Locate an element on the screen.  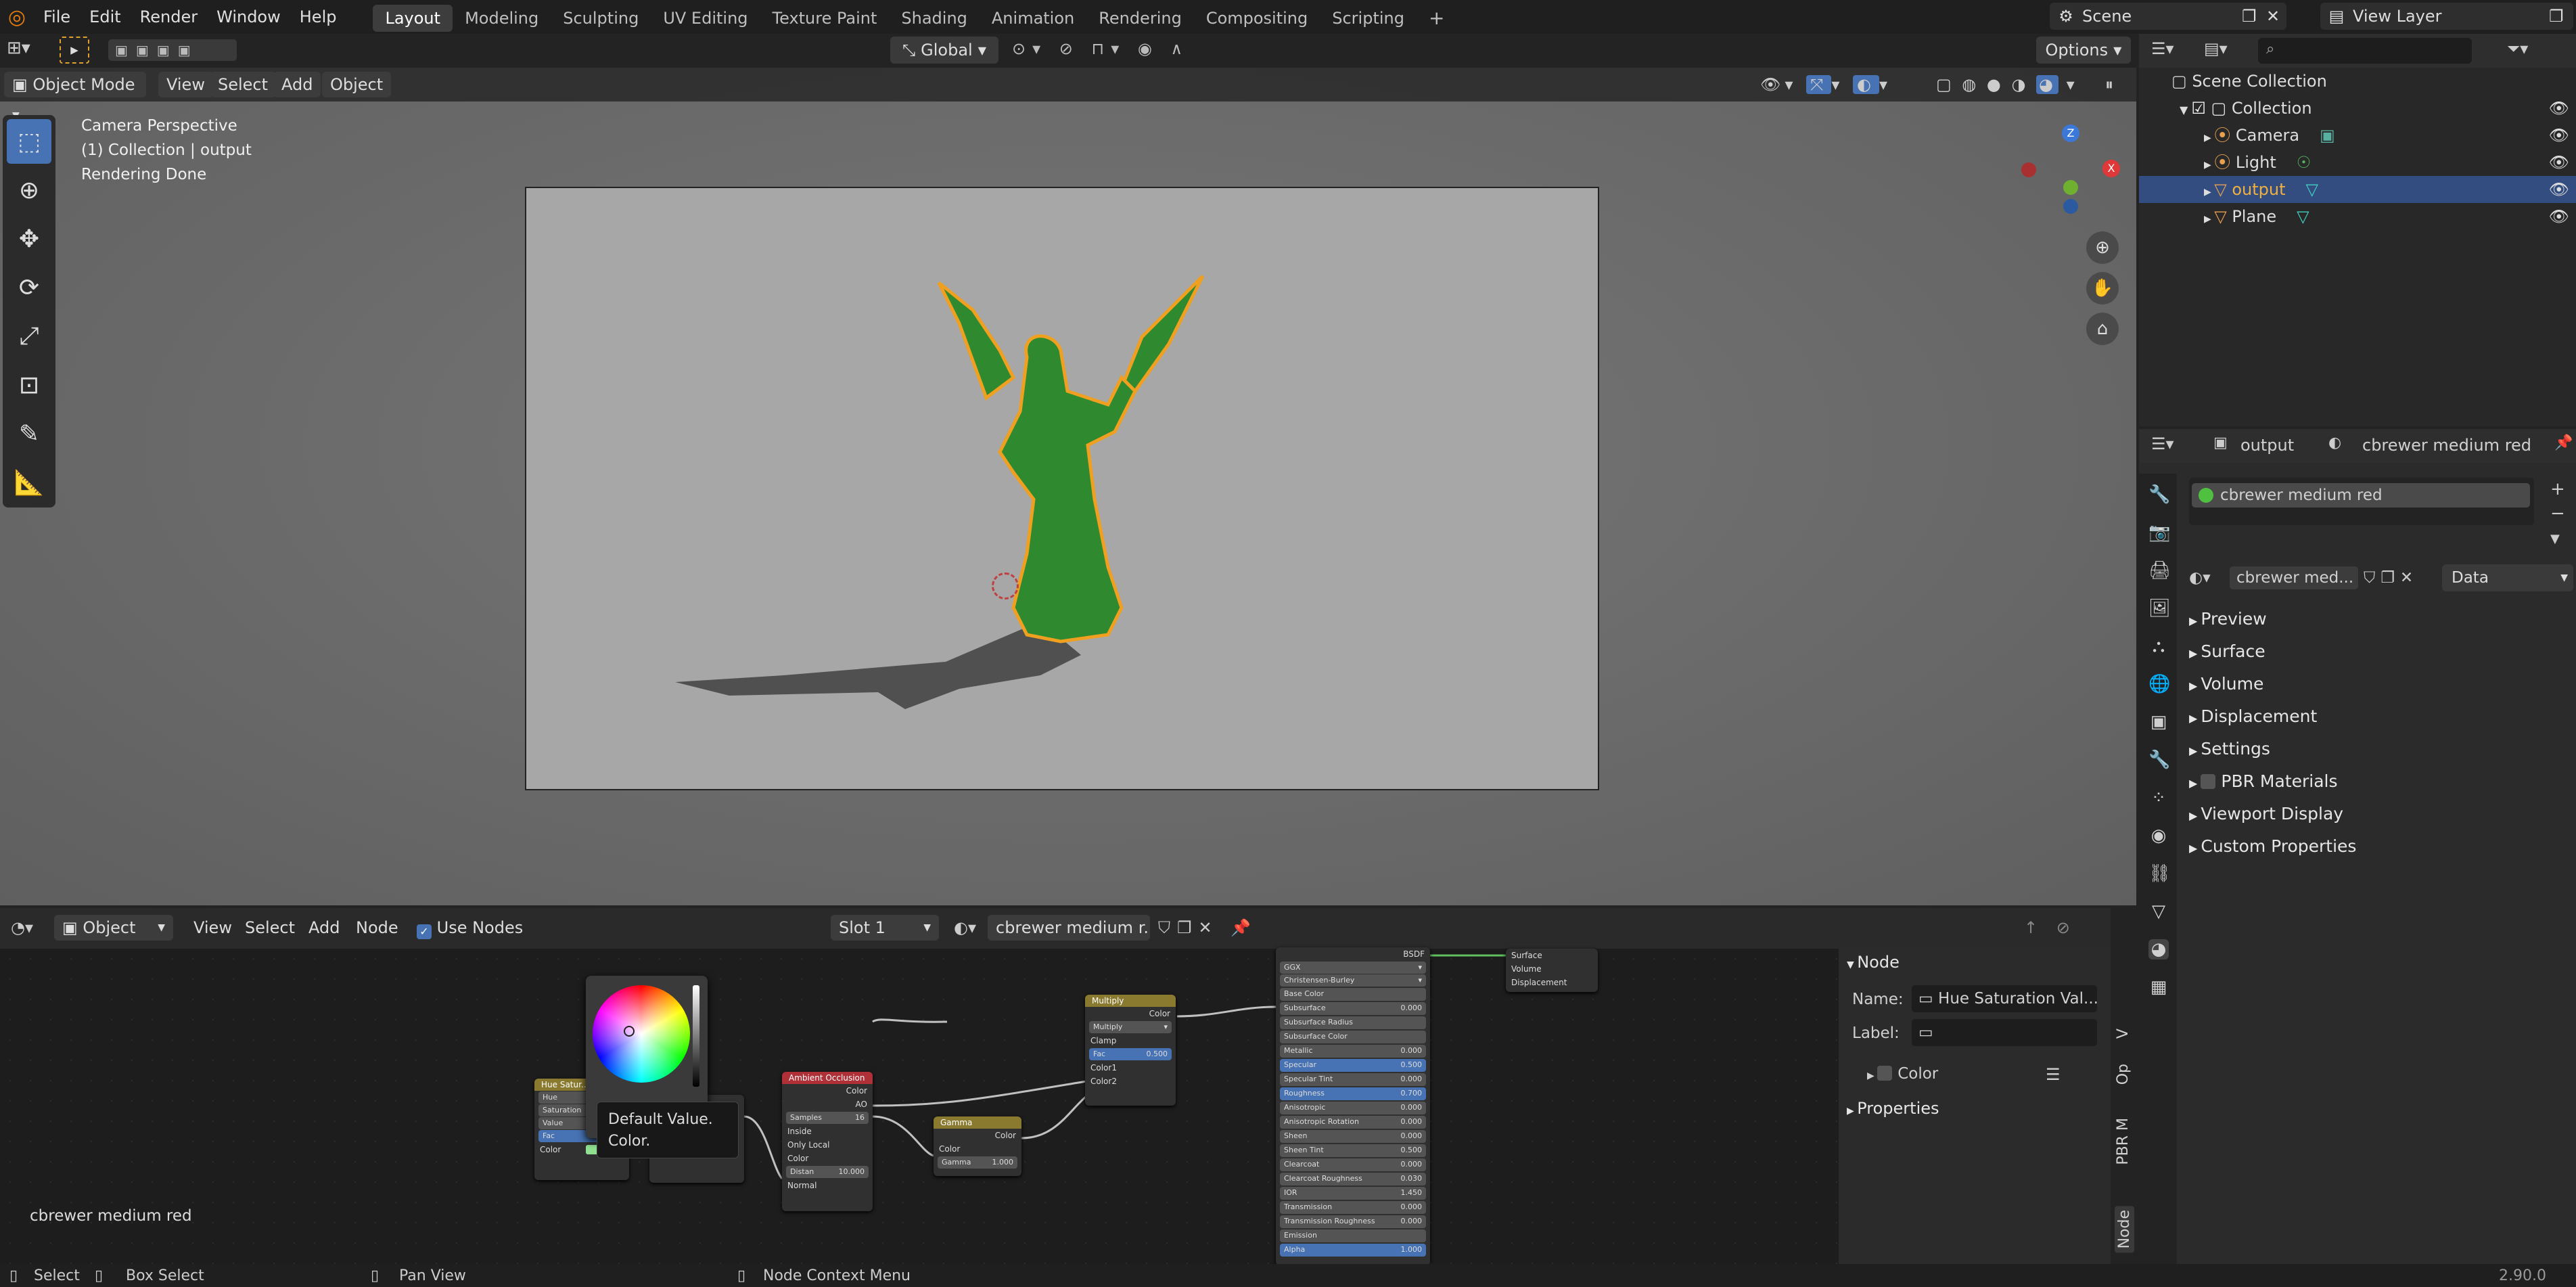
annotate-tool-icon: ✎ is located at coordinates (29, 433).